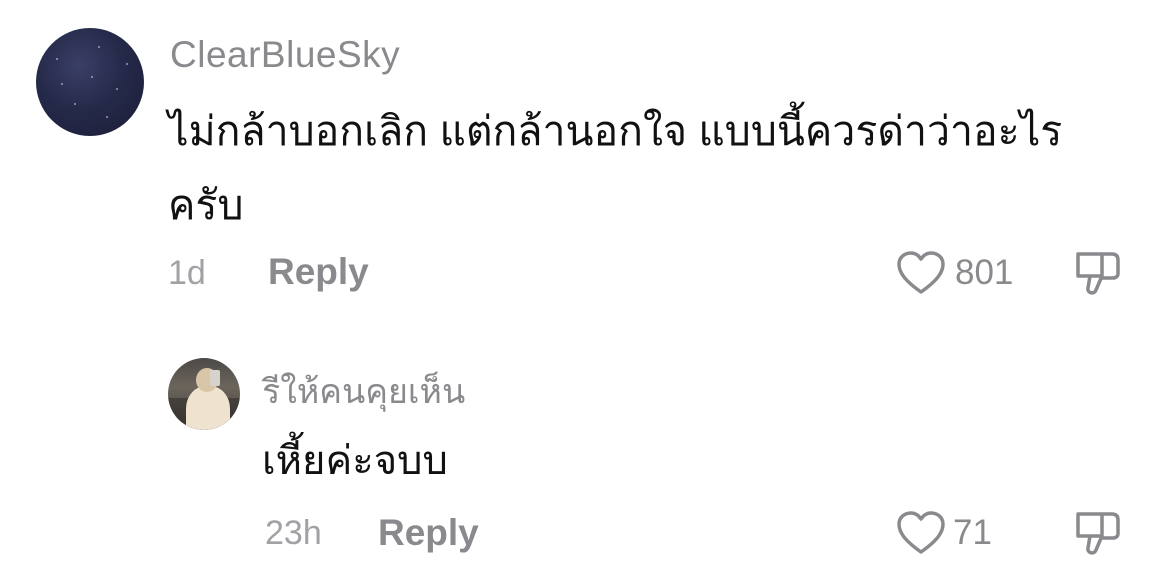 This screenshot has width=1170, height=580. Describe the element at coordinates (285, 55) in the screenshot. I see `comment-username: ClearBlueSky` at that location.